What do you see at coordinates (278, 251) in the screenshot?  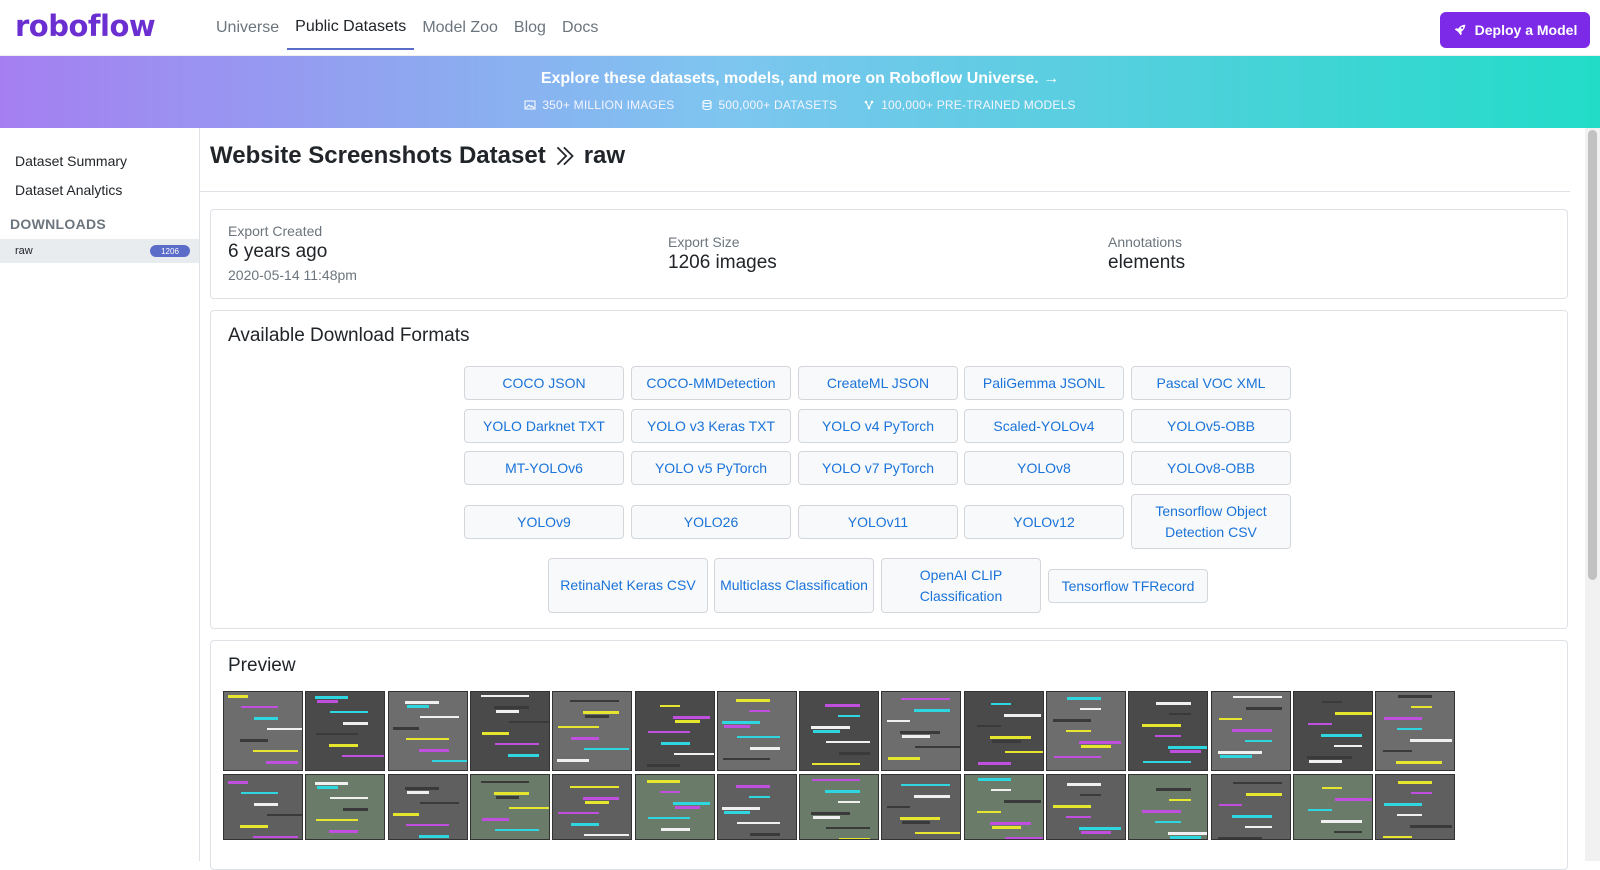 I see `export-created-value: 6 years ago` at bounding box center [278, 251].